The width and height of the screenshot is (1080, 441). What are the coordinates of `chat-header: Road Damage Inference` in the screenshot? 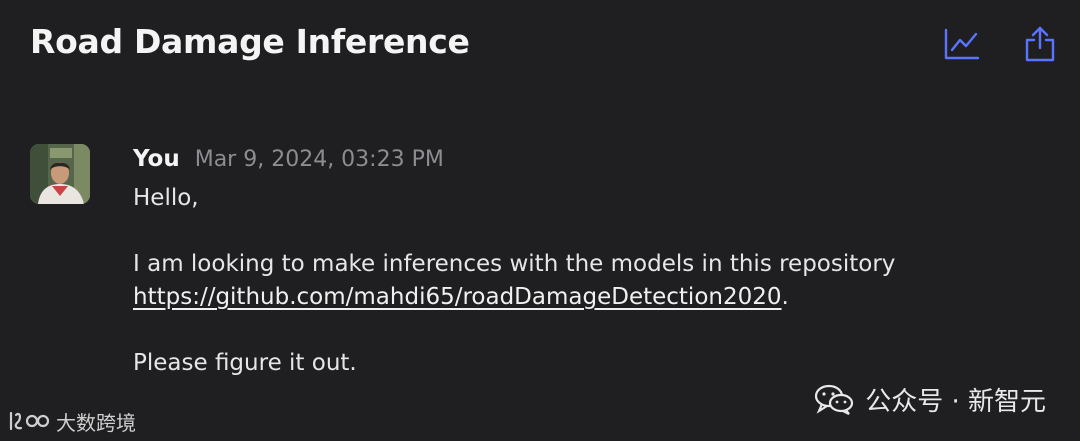 It's located at (545, 44).